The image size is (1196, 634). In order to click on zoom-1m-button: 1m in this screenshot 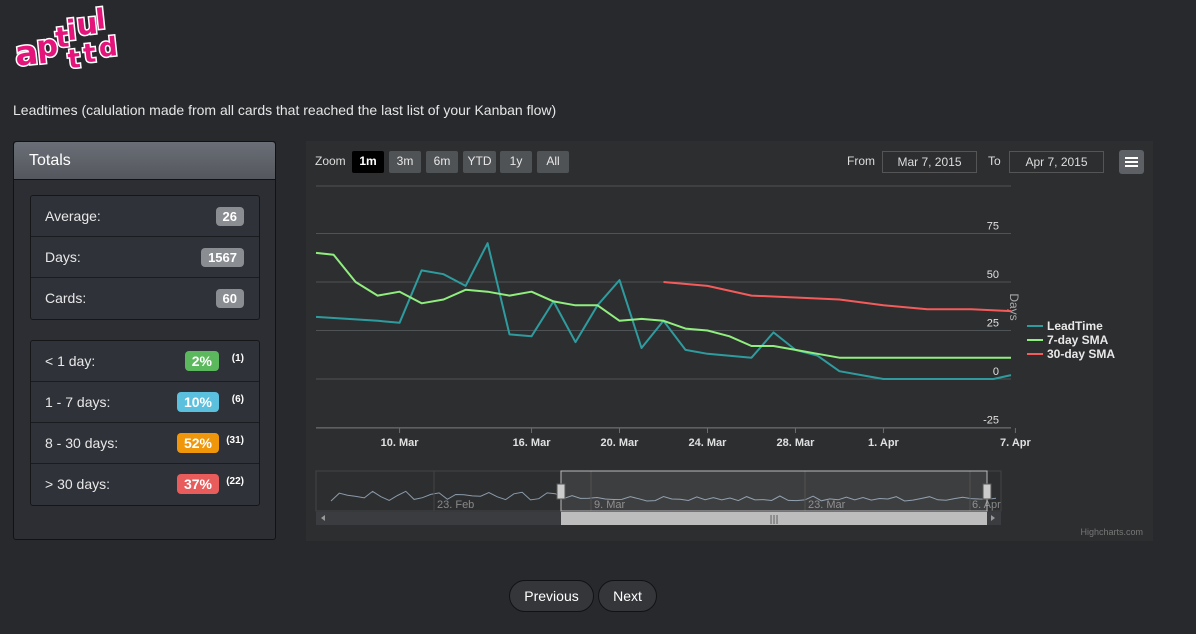, I will do `click(368, 162)`.